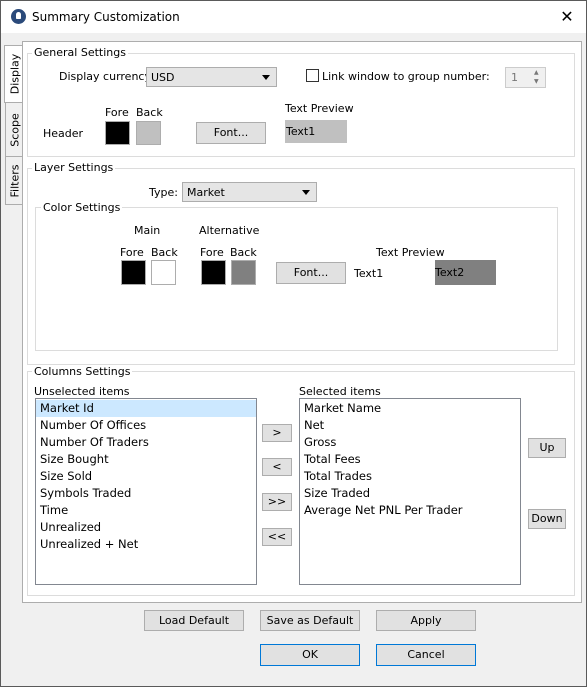 The width and height of the screenshot is (587, 687). What do you see at coordinates (310, 655) in the screenshot?
I see `ok-button: OK` at bounding box center [310, 655].